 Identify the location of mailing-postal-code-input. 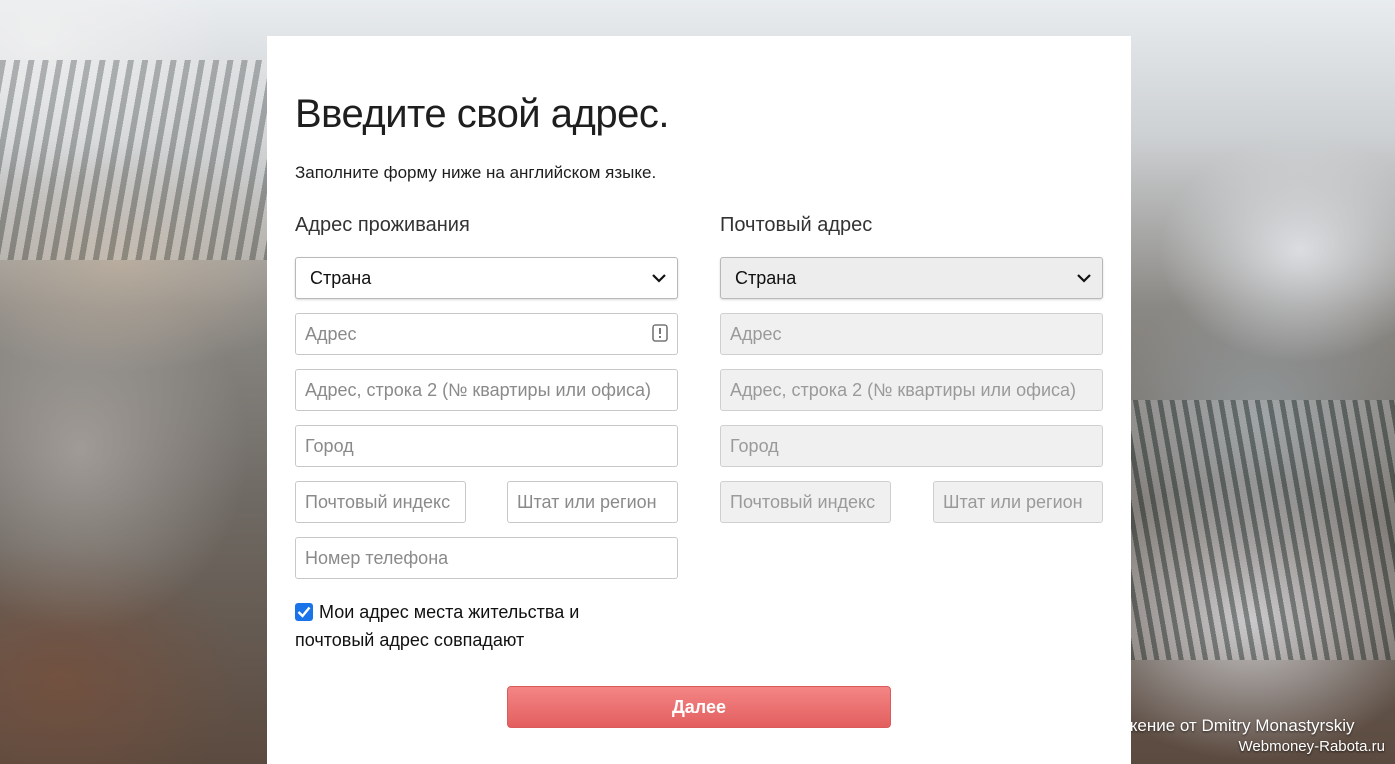
(805, 502).